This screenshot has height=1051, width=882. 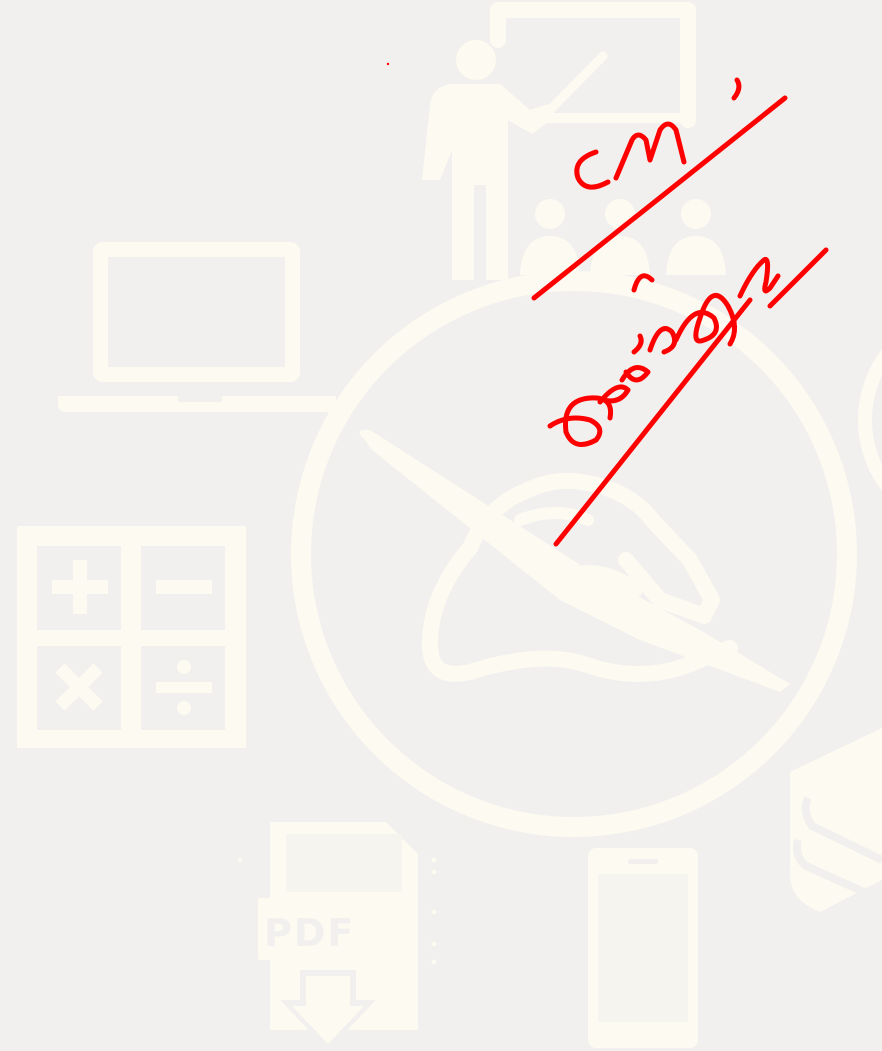 I want to click on pdf-label: PDF, so click(x=309, y=933).